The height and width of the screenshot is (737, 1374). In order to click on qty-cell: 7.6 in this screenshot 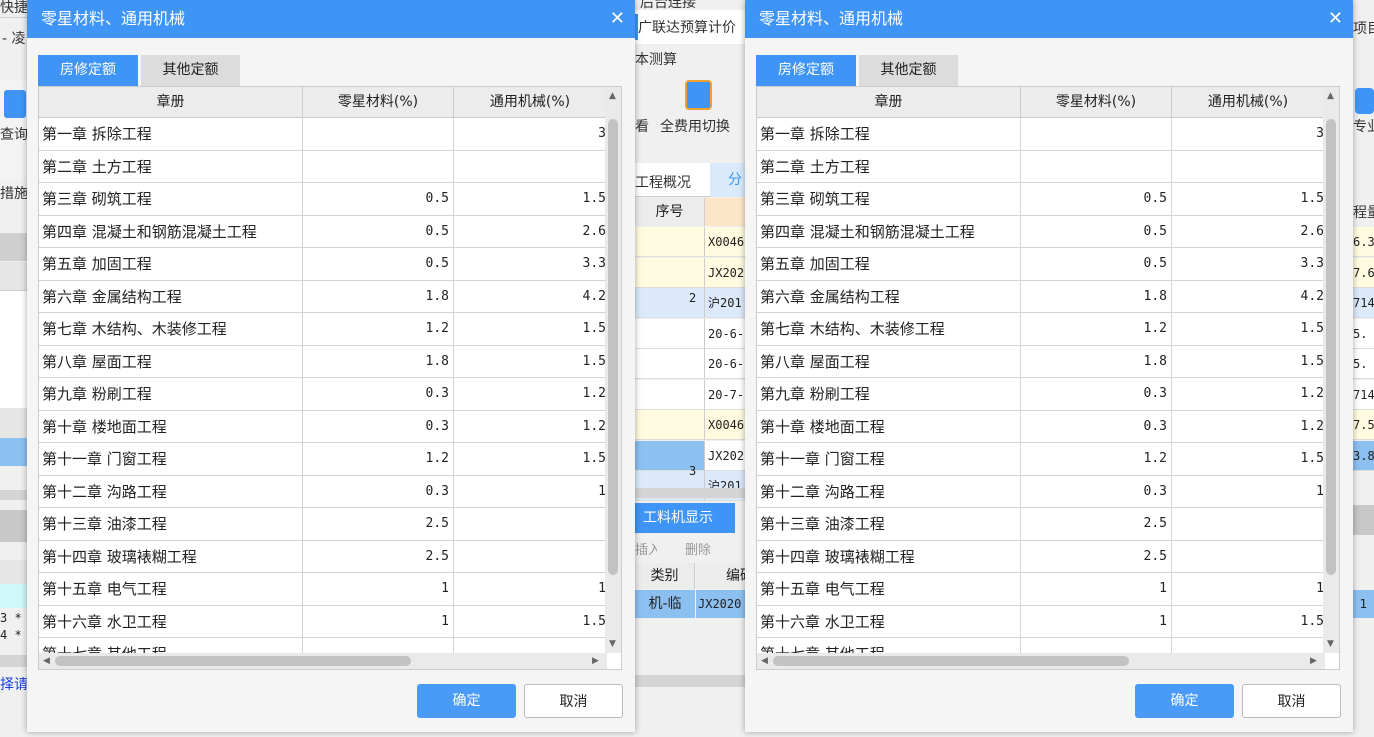, I will do `click(1363, 272)`.